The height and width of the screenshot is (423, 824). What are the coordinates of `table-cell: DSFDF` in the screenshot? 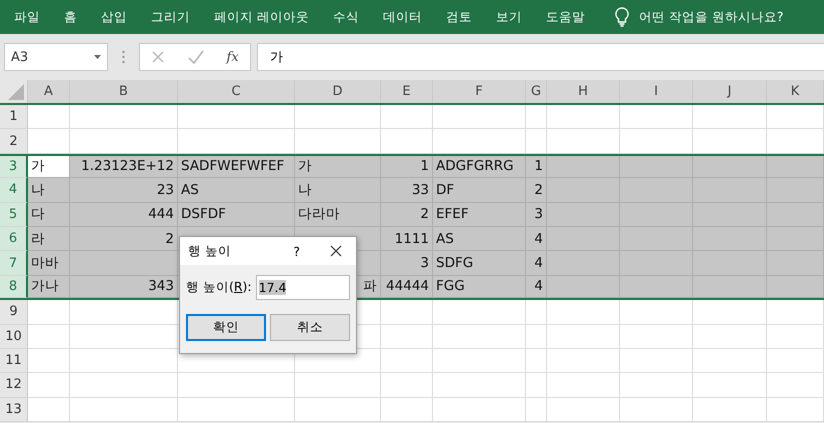 It's located at (236, 214).